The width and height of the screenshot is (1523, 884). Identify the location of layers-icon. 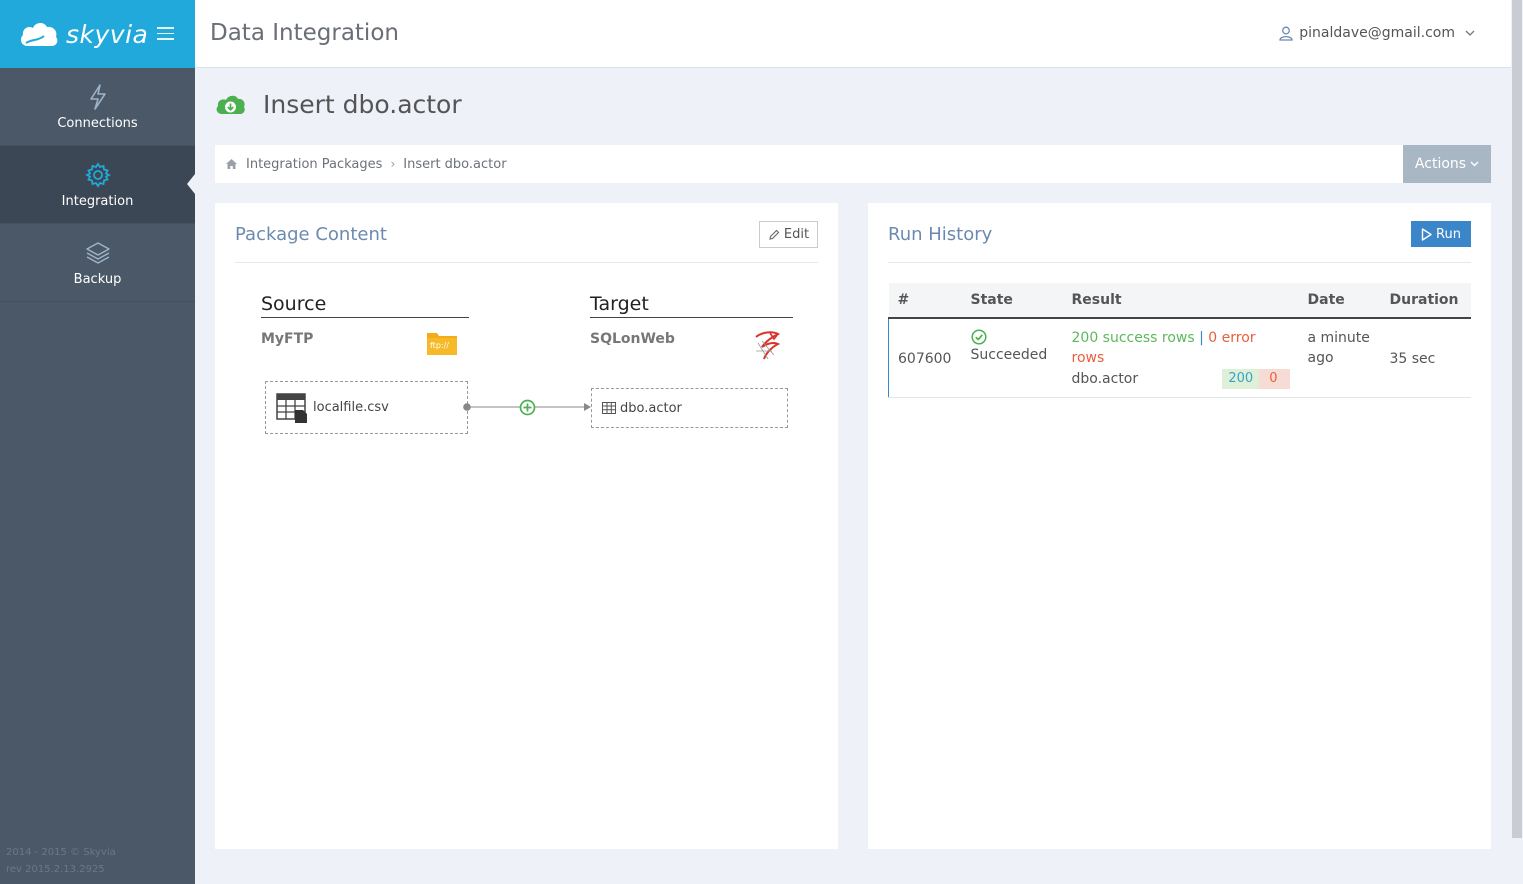
(98, 252).